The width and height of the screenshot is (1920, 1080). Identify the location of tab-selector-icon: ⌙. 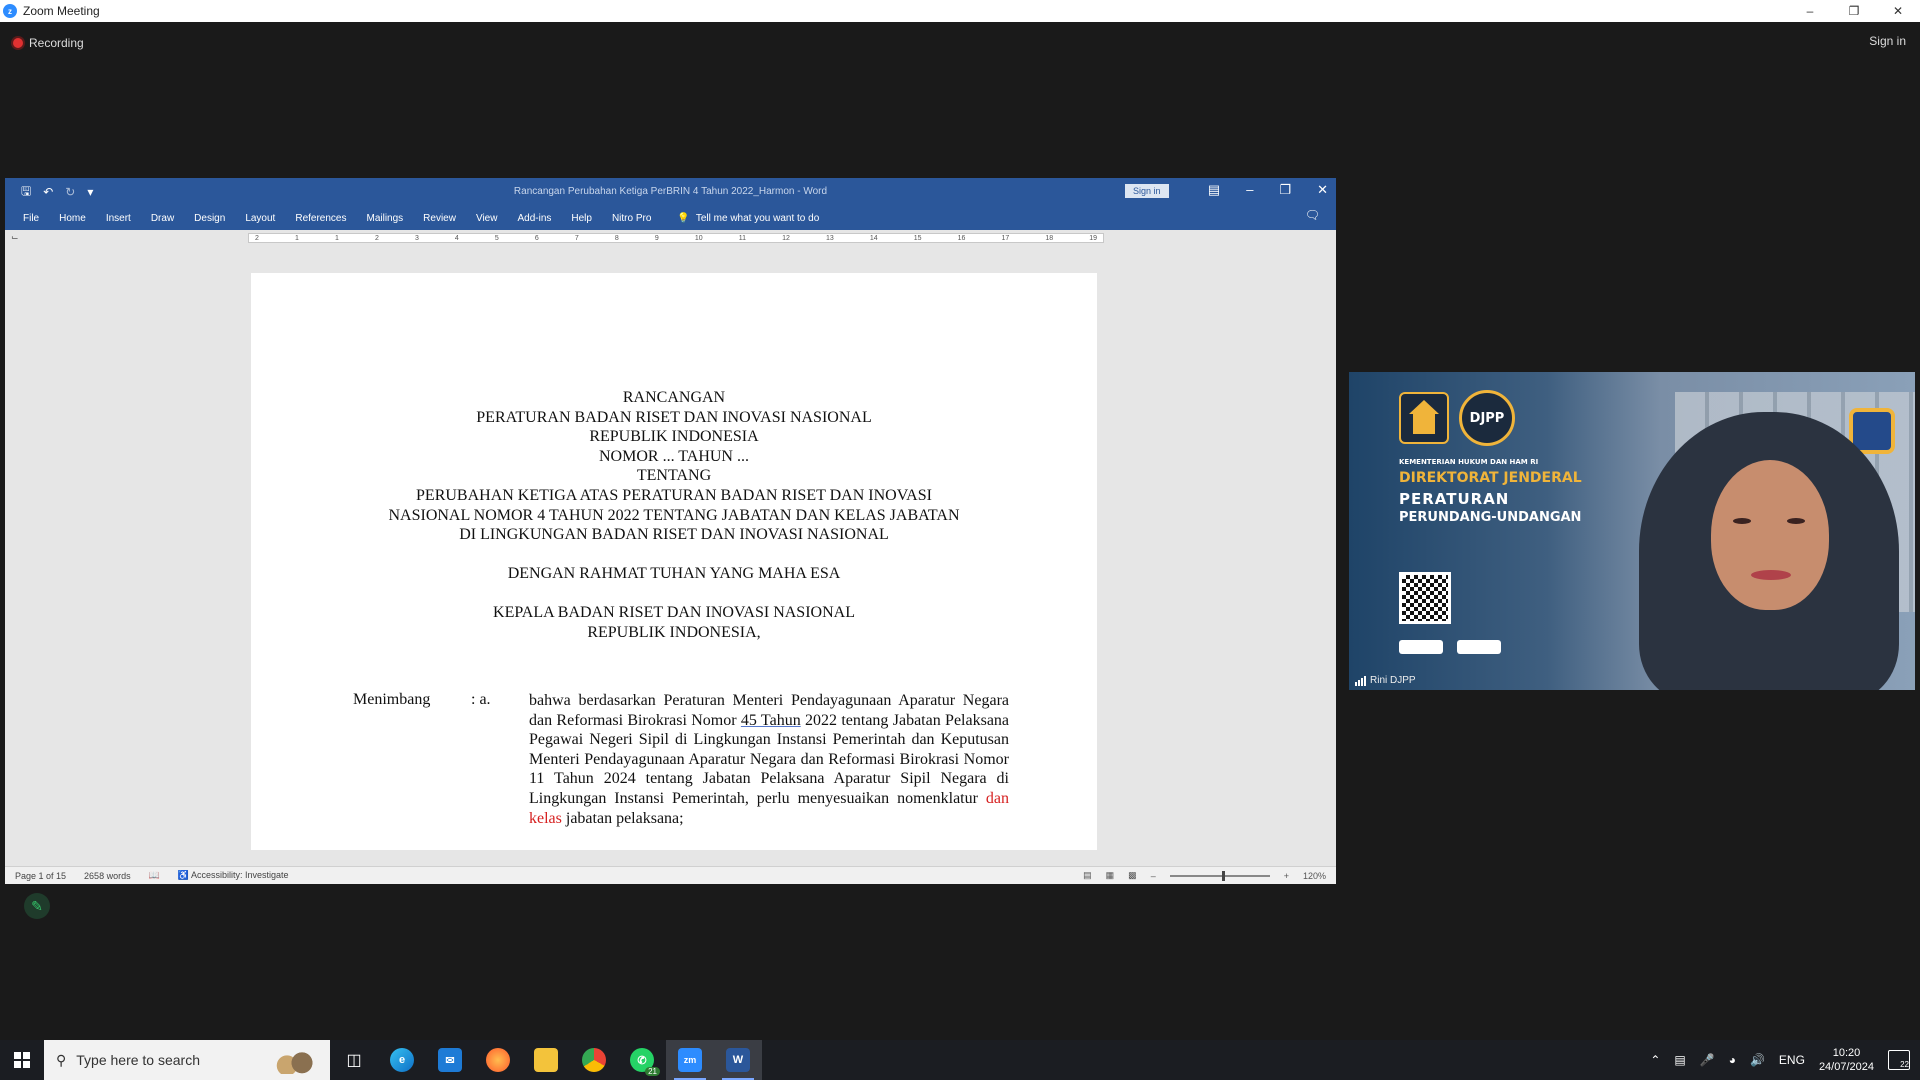
(15, 237).